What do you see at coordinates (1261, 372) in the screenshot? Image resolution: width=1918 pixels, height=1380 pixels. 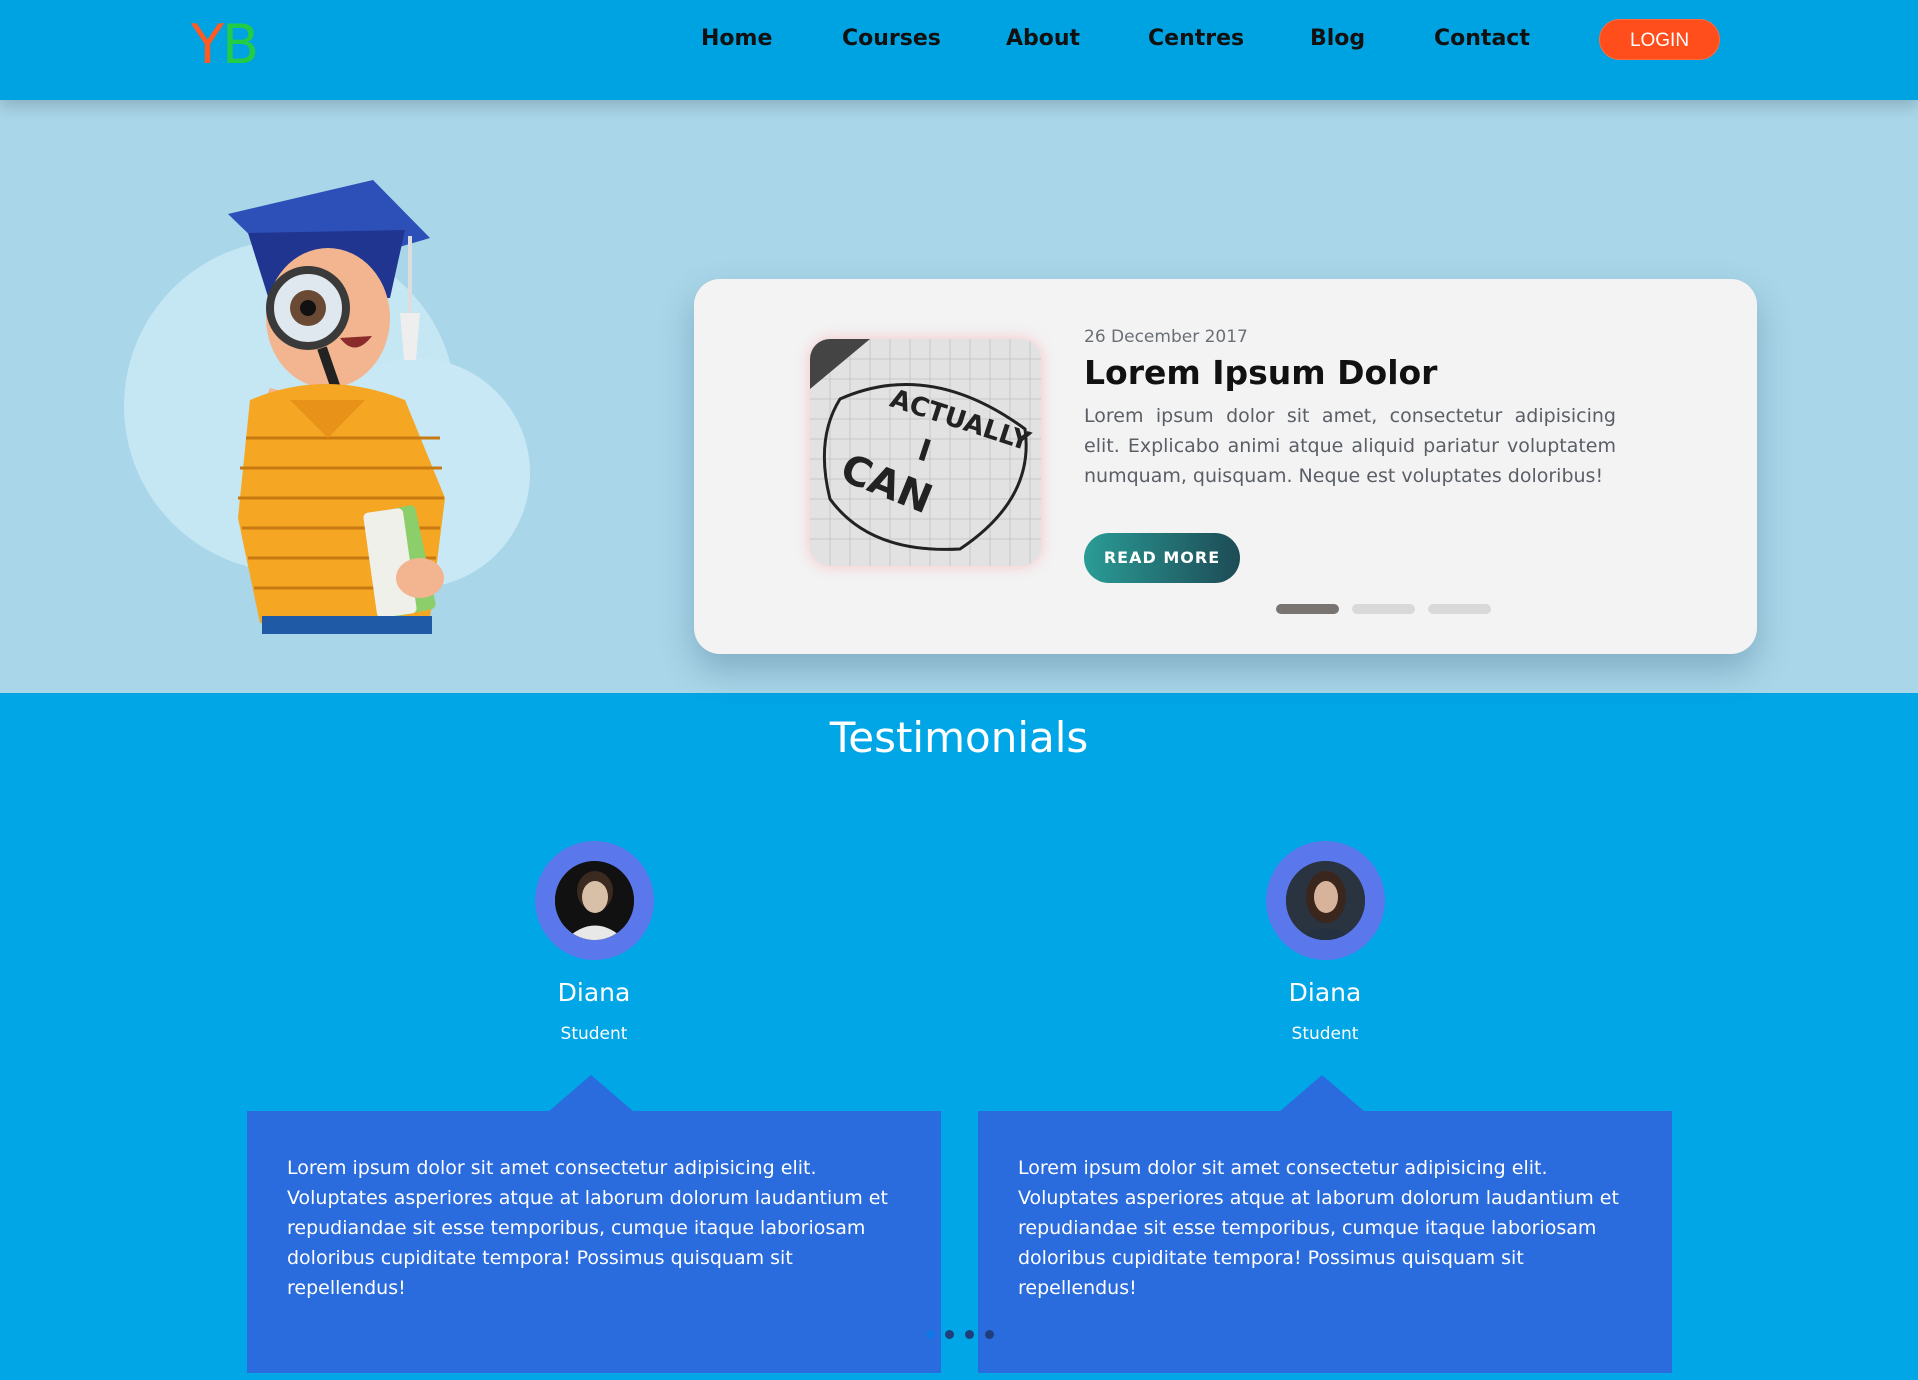 I see `blog-post-title: Lorem Ipsum Dolor` at bounding box center [1261, 372].